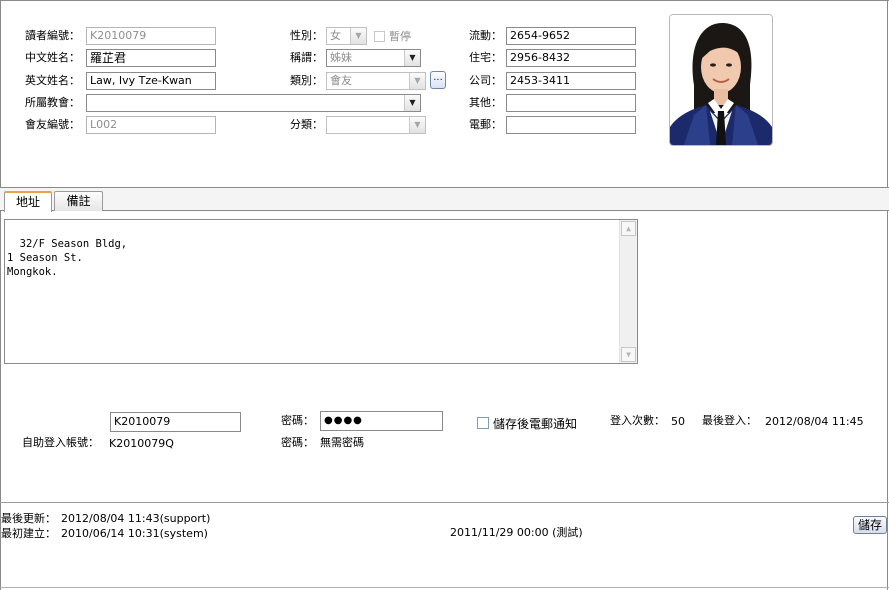 This screenshot has height=590, width=889. I want to click on footer-status-text: 2011/11/29 00:00 (測試), so click(516, 532).